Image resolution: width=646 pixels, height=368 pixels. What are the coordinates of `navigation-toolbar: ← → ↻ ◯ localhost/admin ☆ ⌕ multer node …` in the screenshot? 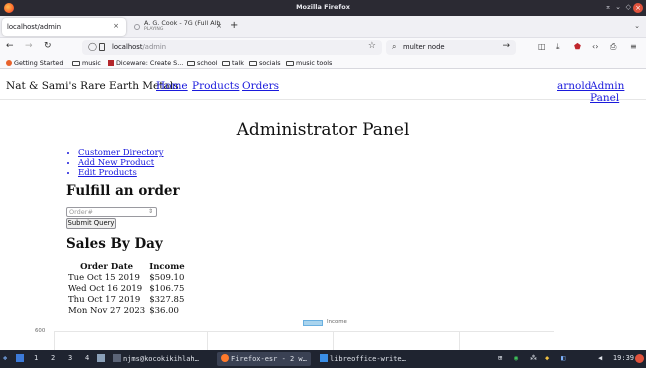 It's located at (323, 47).